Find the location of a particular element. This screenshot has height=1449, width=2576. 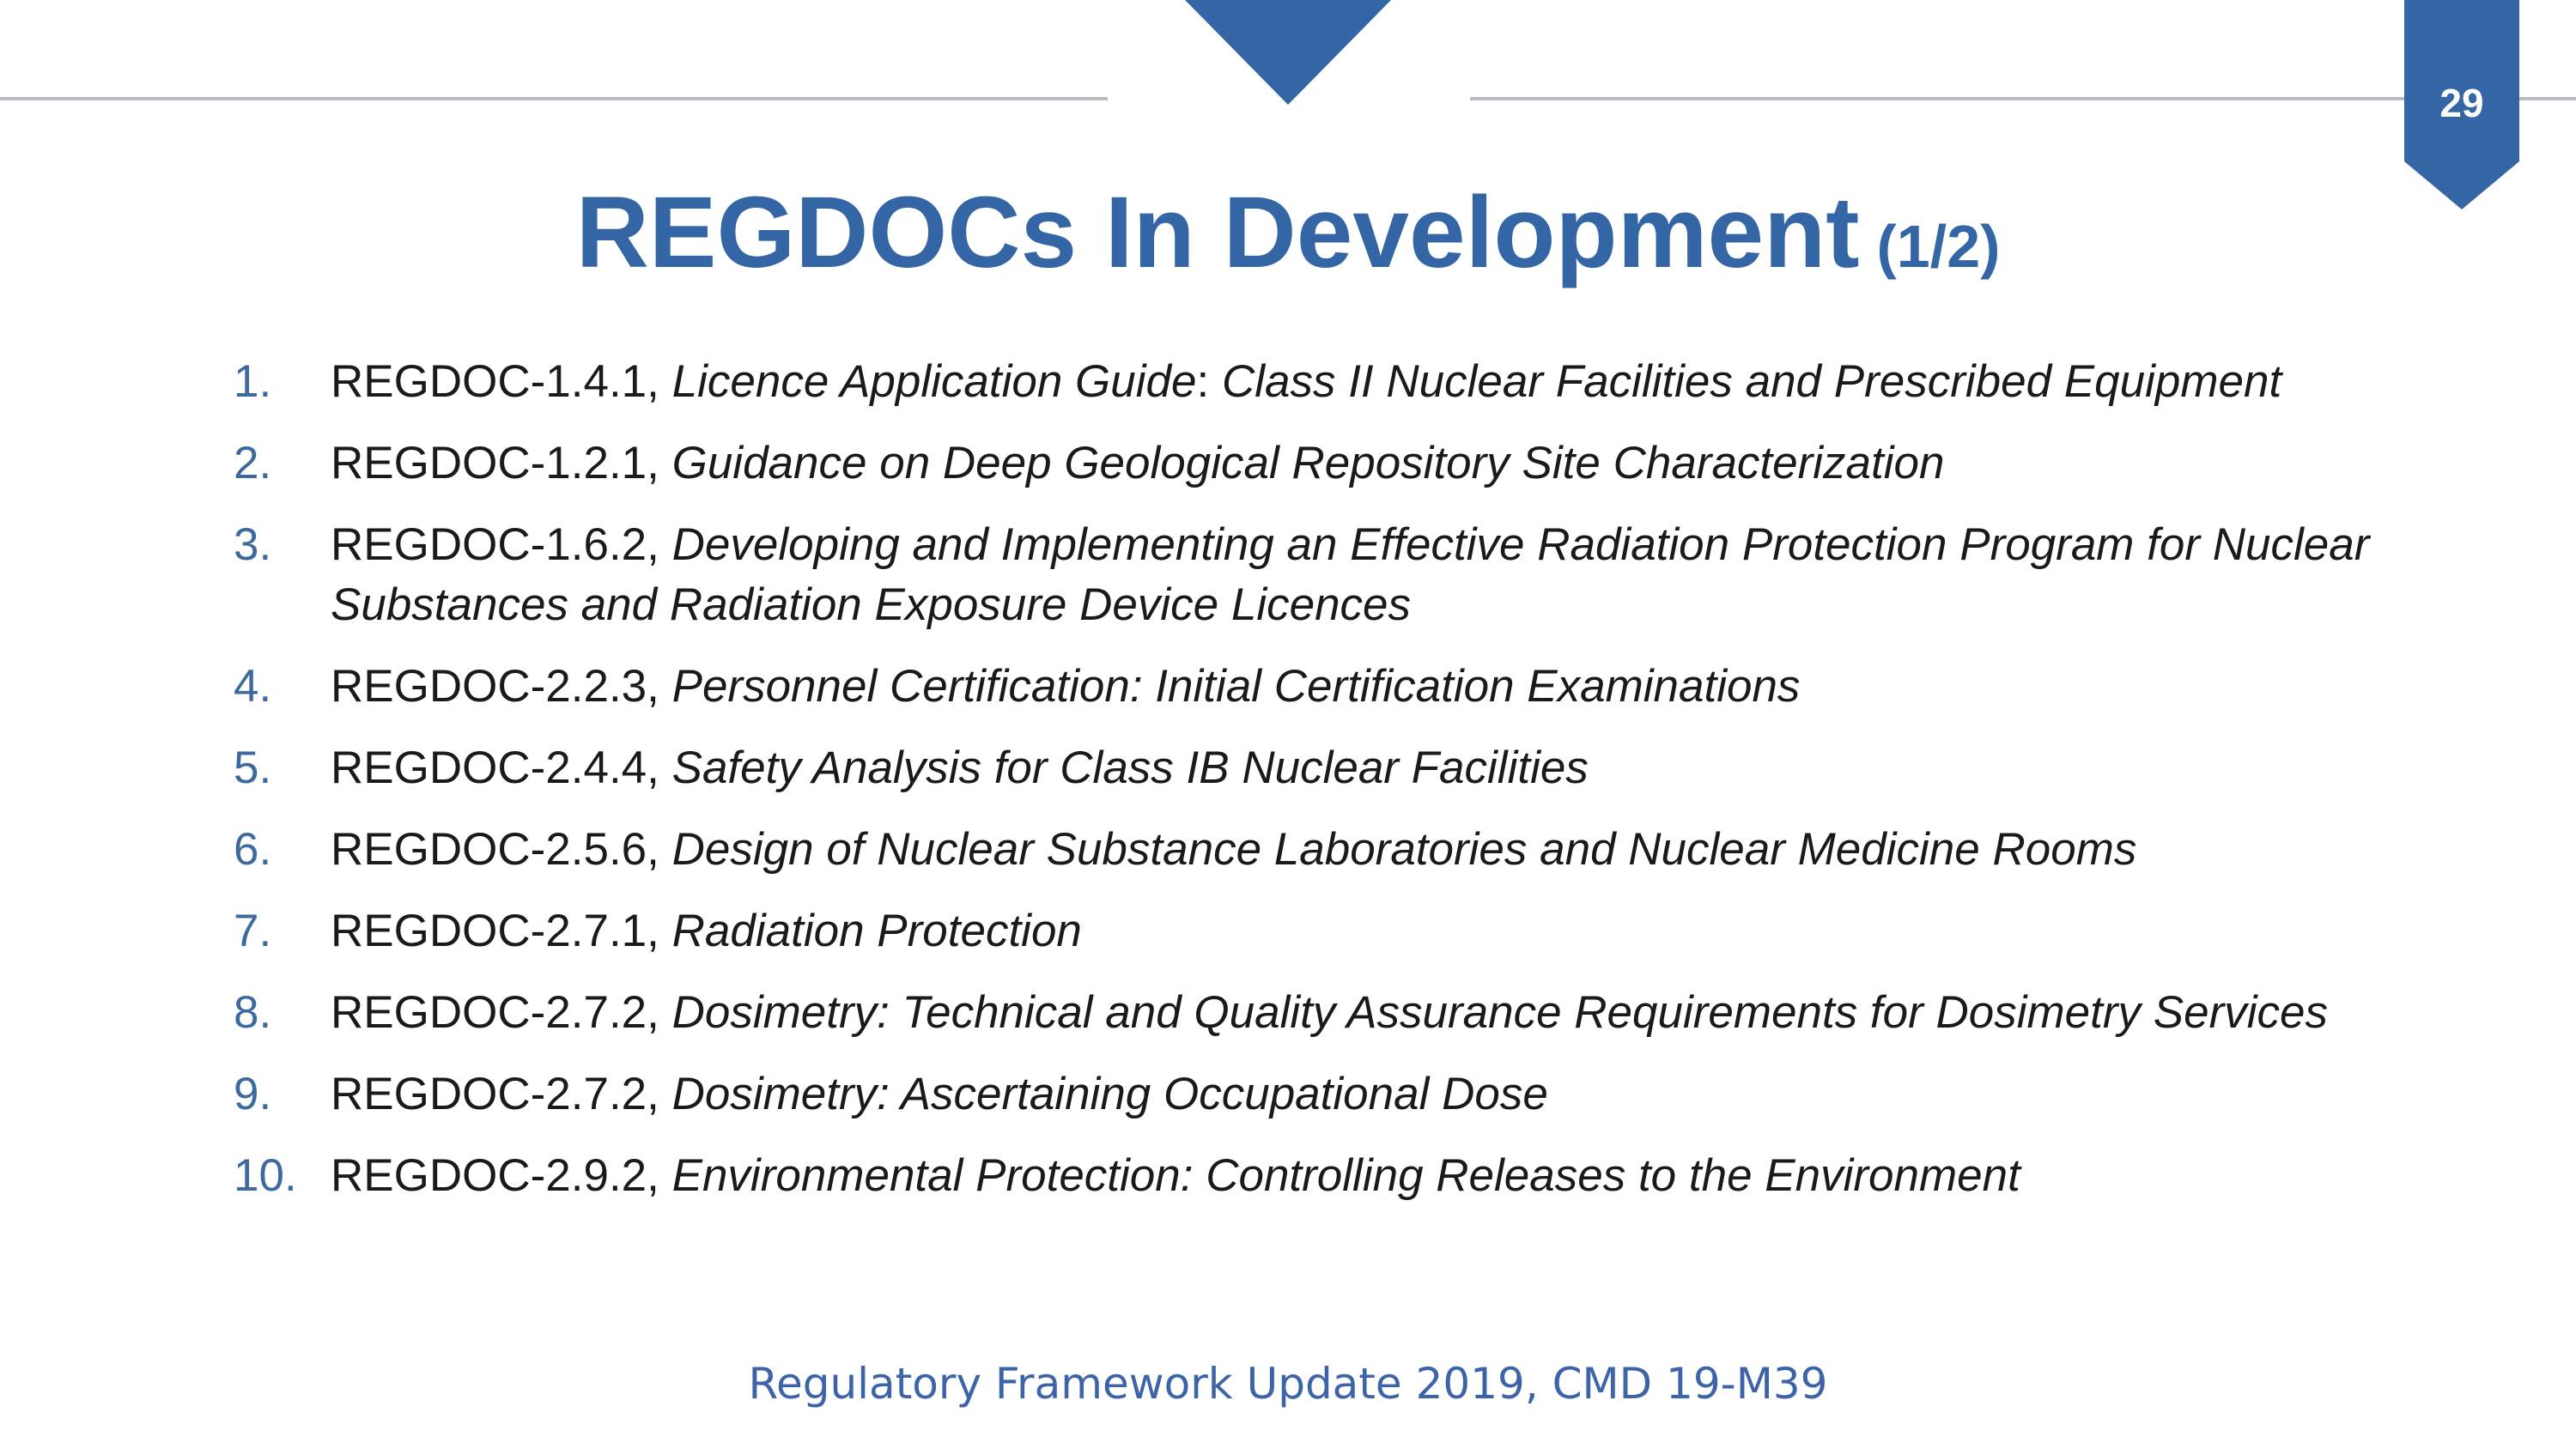

slide-title: REGDOCs In Development (1/2) is located at coordinates (1288, 240).